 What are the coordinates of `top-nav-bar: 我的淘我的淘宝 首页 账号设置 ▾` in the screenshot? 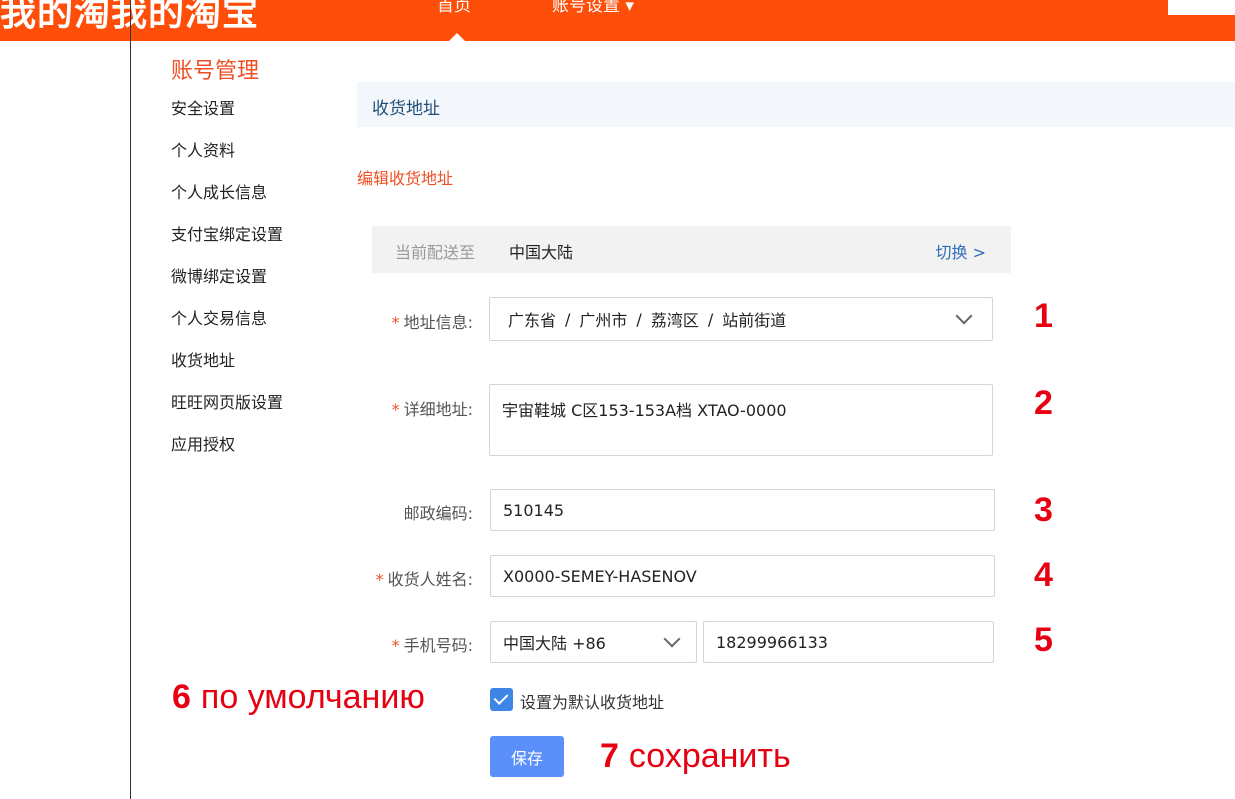 It's located at (617, 20).